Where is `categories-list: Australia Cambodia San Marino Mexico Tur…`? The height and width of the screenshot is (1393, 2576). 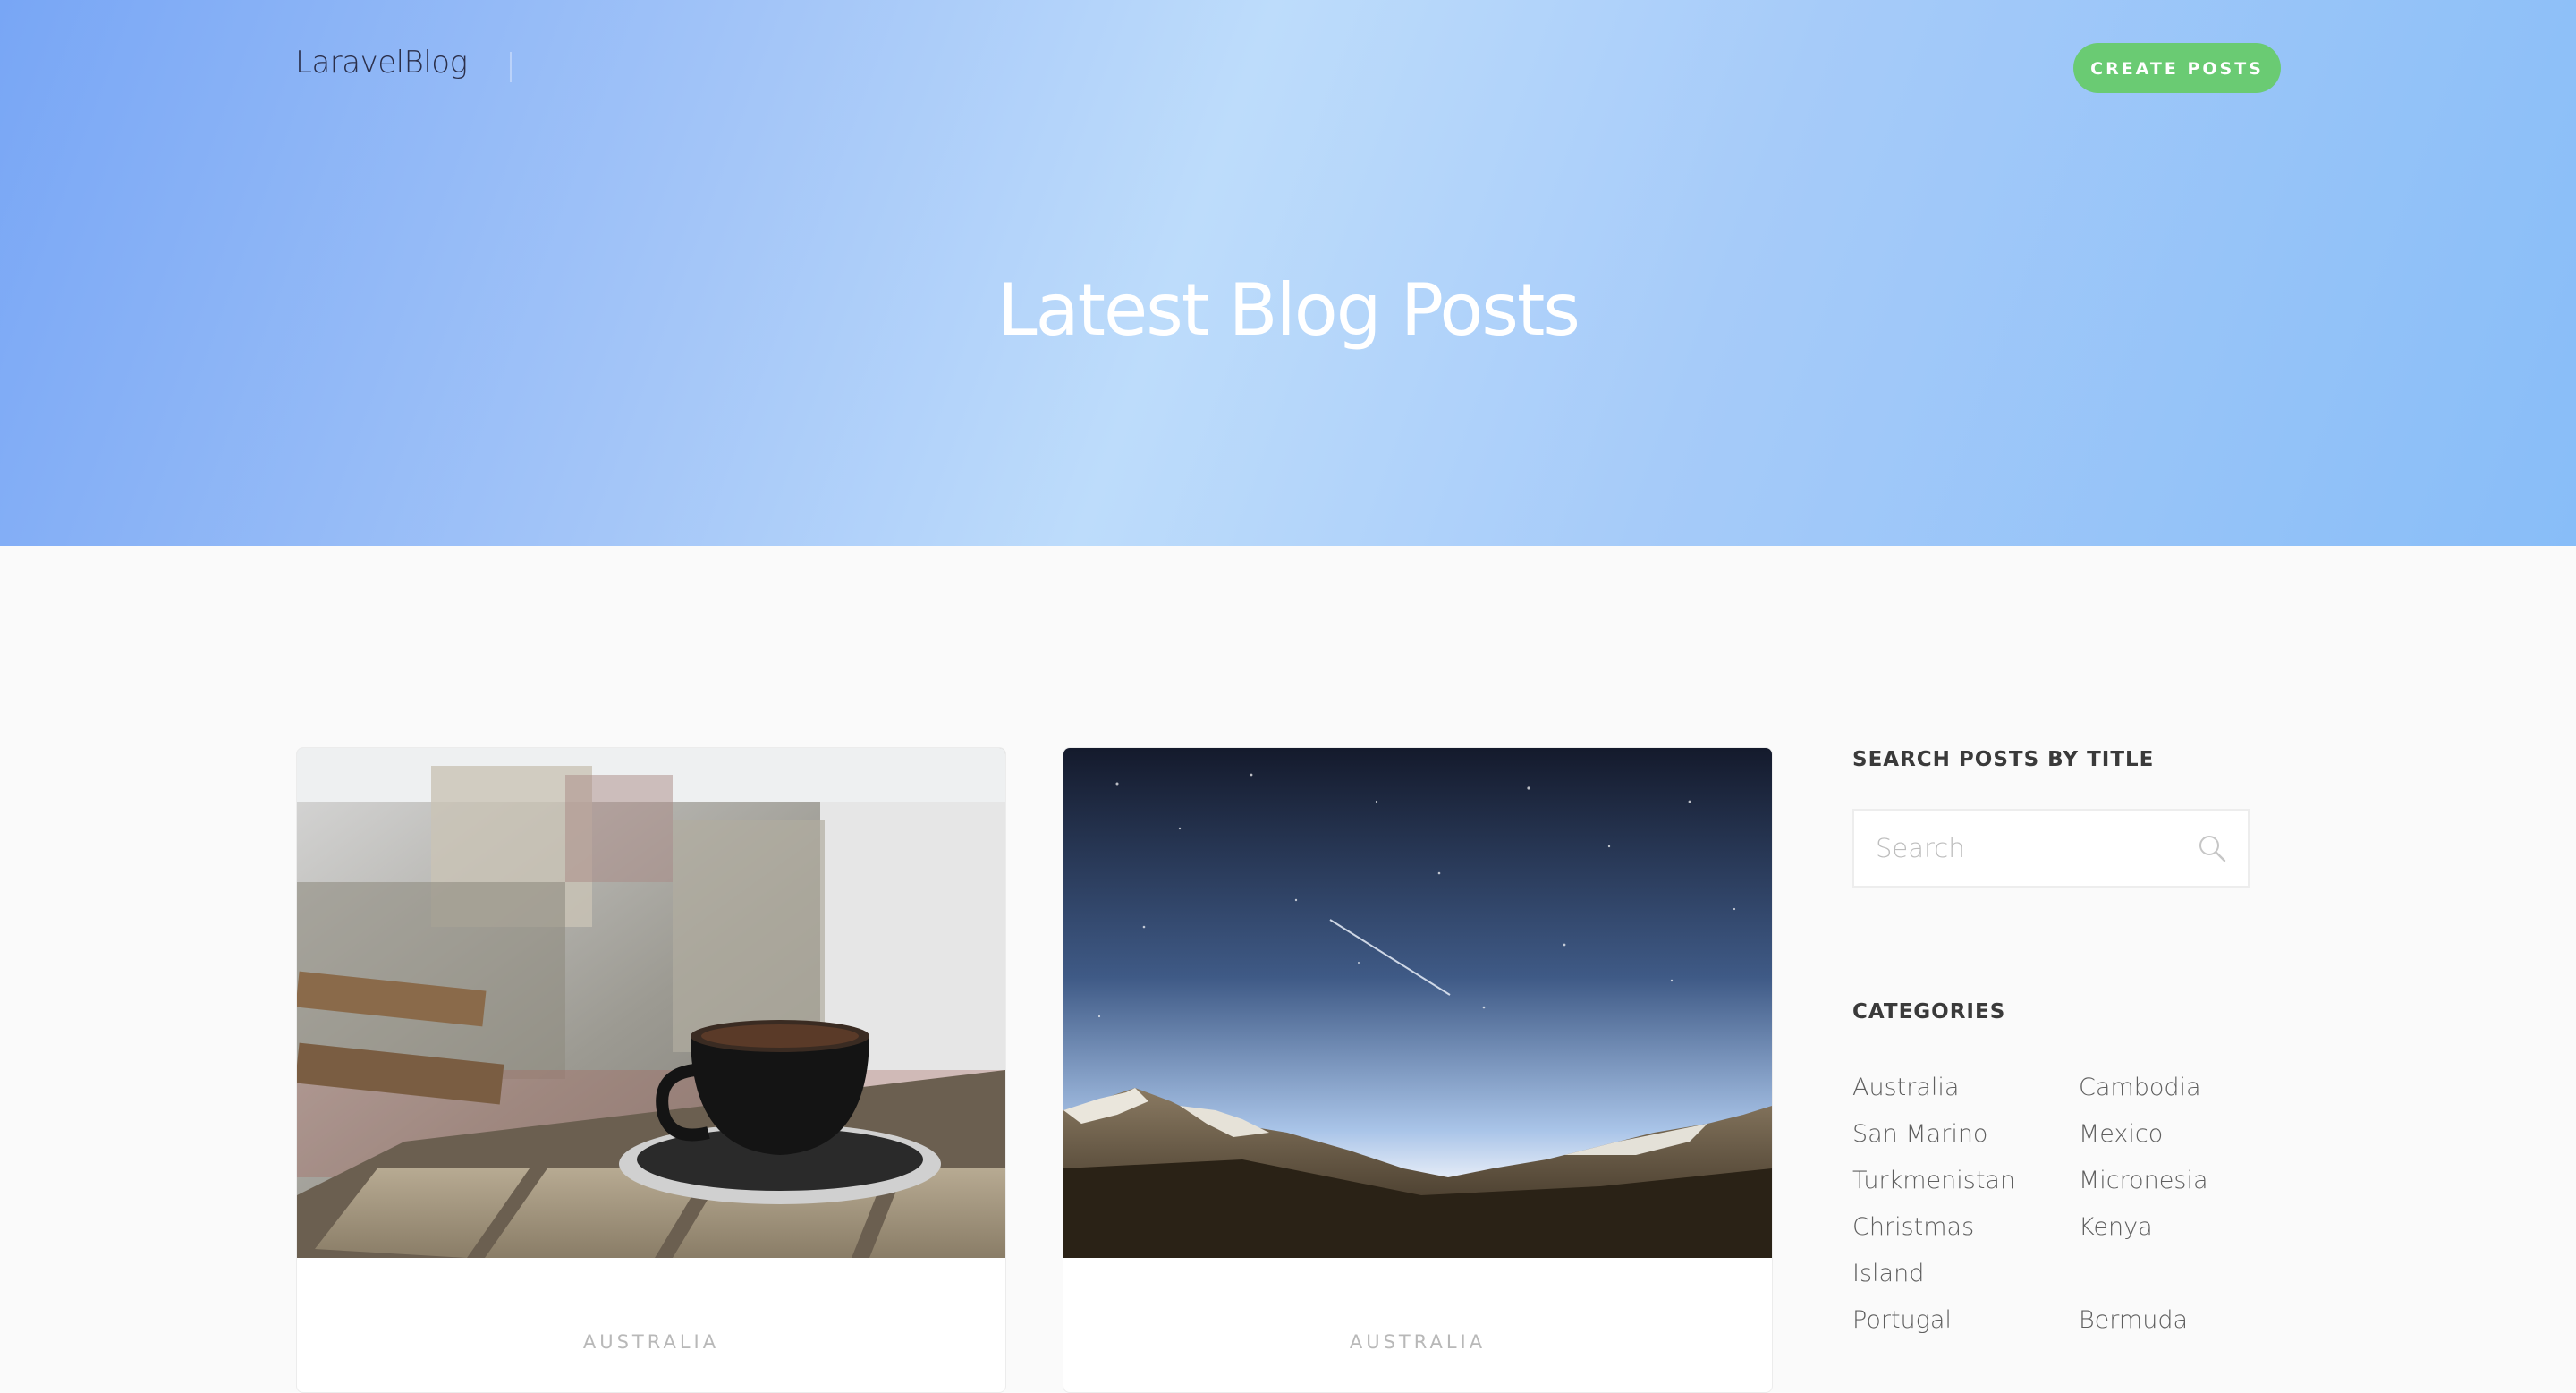 categories-list: Australia Cambodia San Marino Mexico Tur… is located at coordinates (2058, 1204).